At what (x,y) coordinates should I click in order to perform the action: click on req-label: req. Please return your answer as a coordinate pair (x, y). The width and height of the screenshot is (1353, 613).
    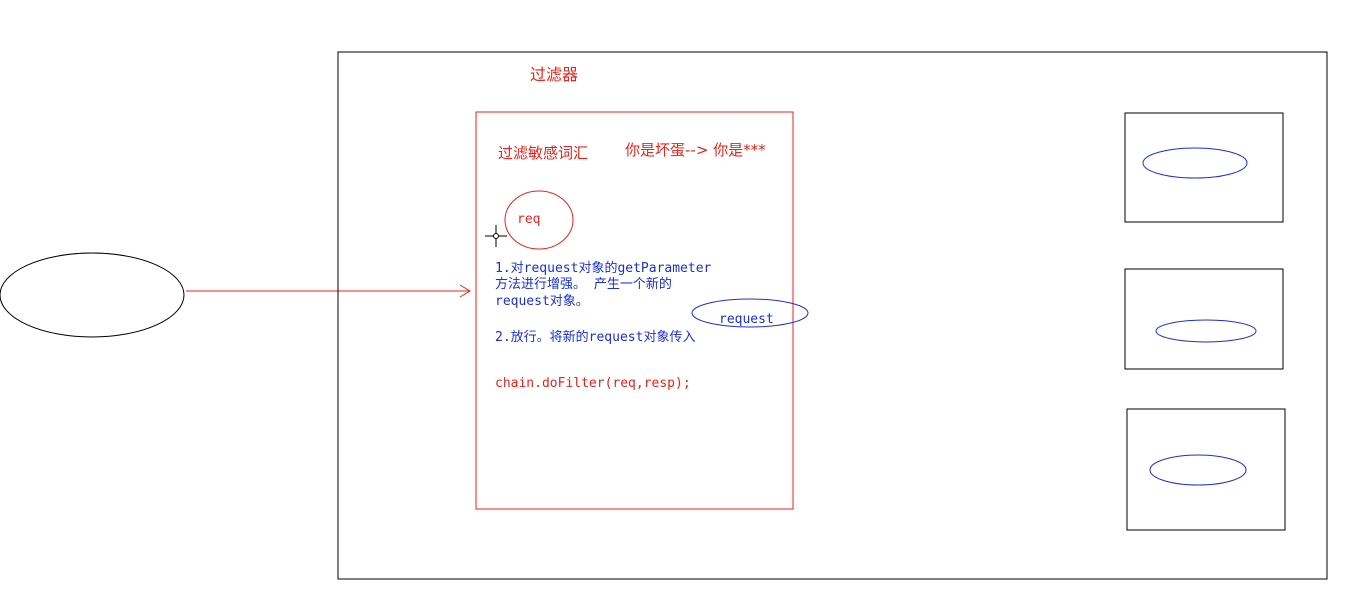
    Looking at the image, I should click on (529, 219).